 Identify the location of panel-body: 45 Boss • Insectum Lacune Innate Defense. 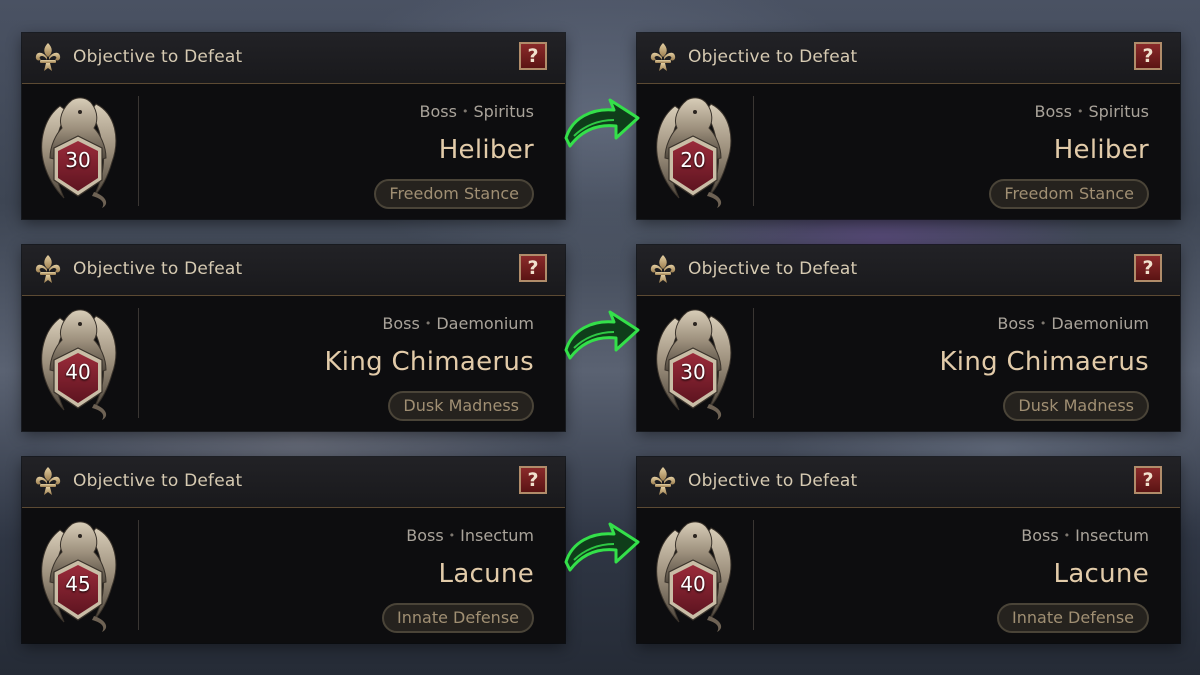
(293, 575).